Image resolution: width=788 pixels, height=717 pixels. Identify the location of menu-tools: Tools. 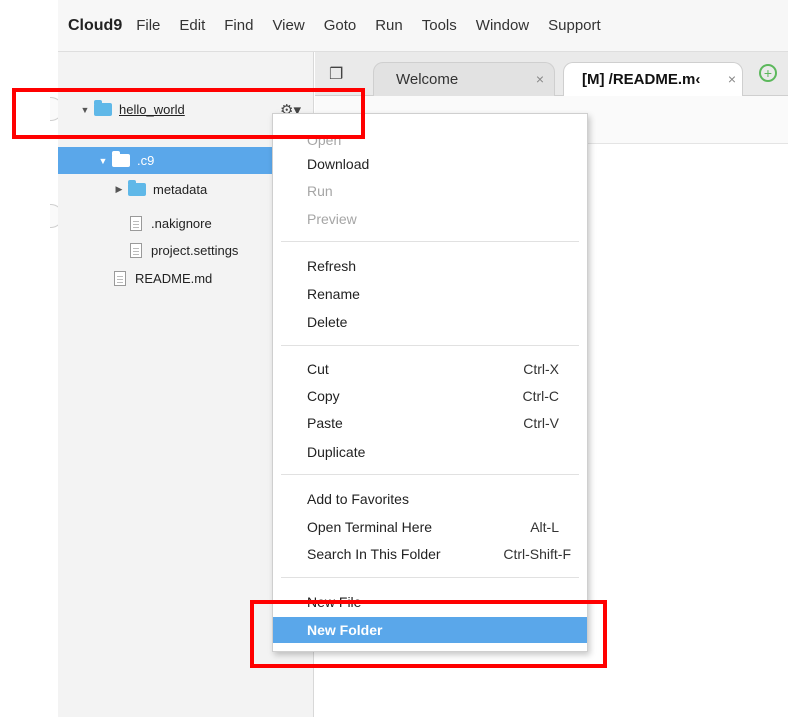
(439, 25).